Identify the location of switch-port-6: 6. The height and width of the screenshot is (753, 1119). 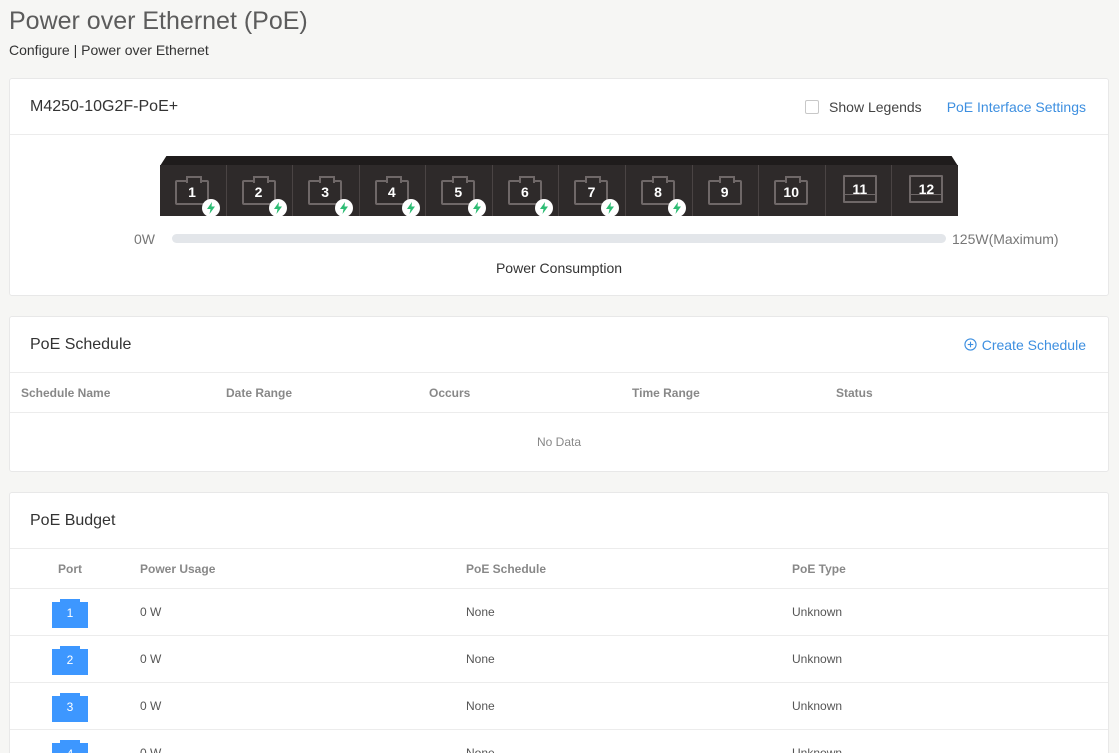
(526, 191).